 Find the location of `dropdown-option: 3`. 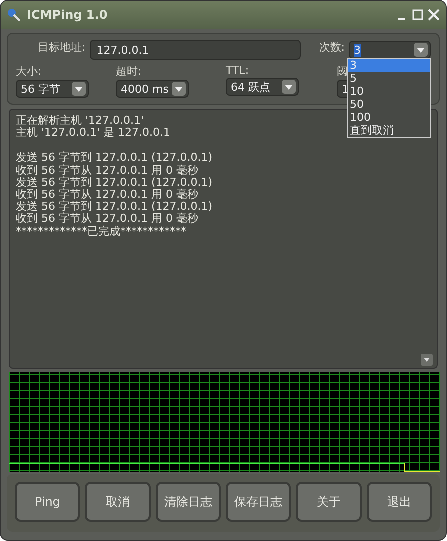

dropdown-option: 3 is located at coordinates (389, 65).